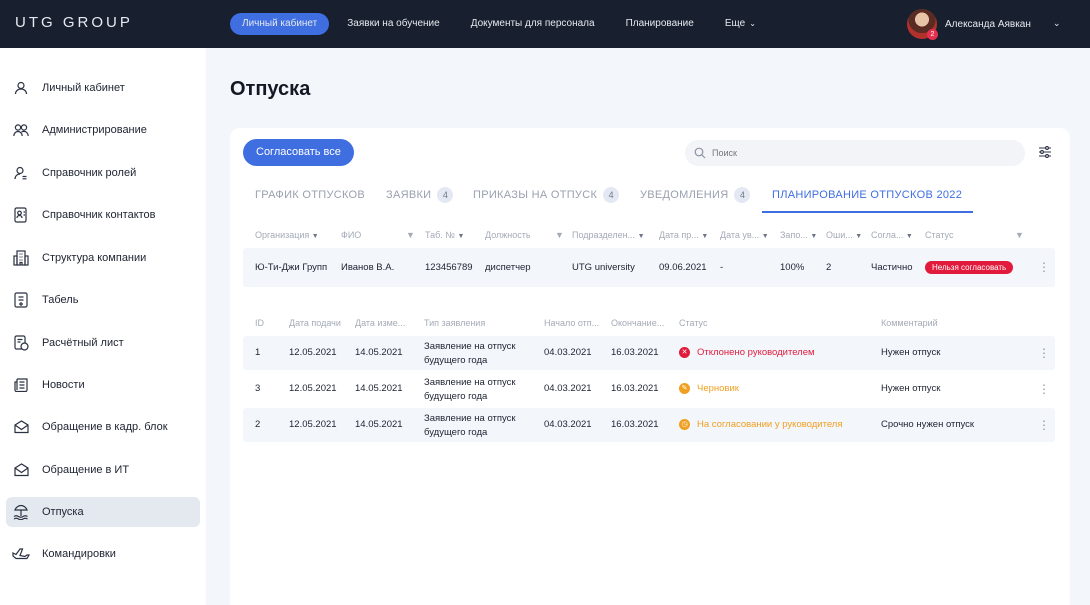 The width and height of the screenshot is (1090, 605). Describe the element at coordinates (922, 24) in the screenshot. I see `avatar: 2` at that location.